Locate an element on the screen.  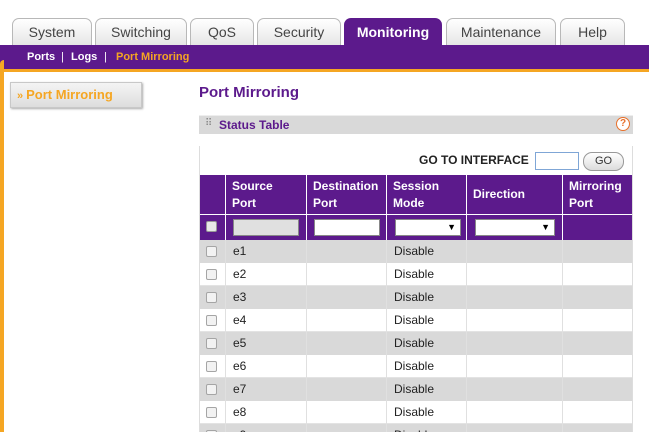
header-session-mode: Session Mode is located at coordinates (427, 194).